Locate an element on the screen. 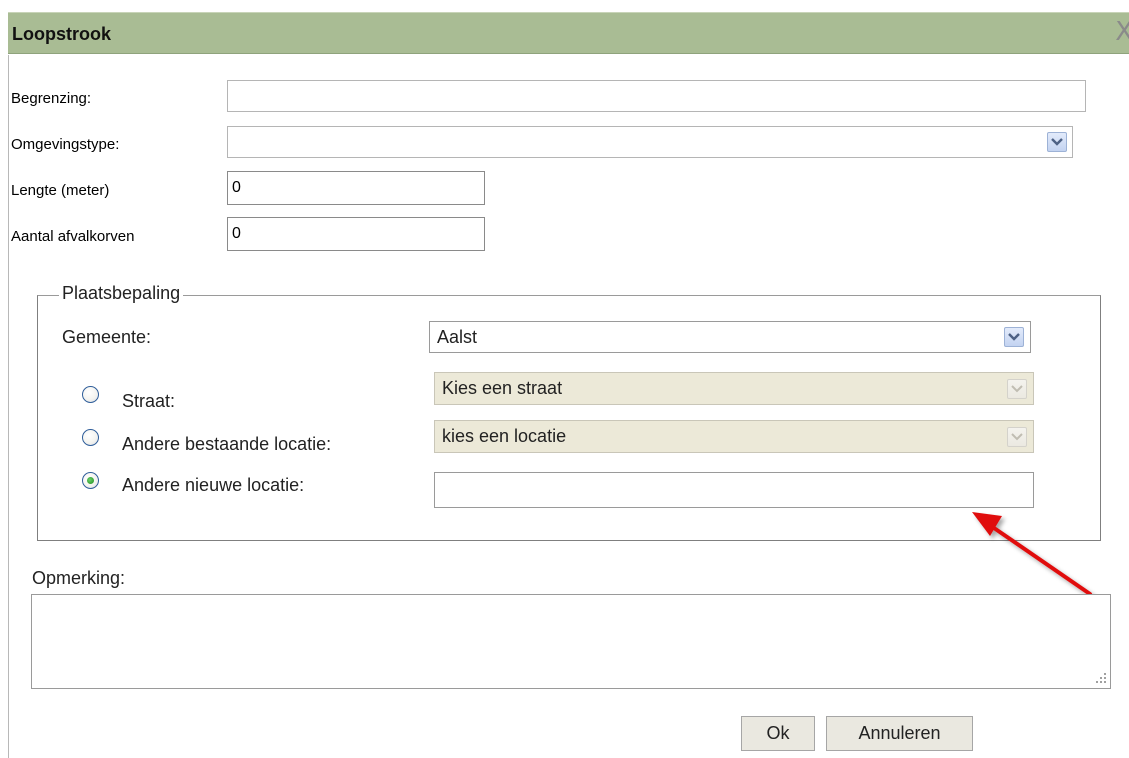  straat-label: Straat: is located at coordinates (149, 401).